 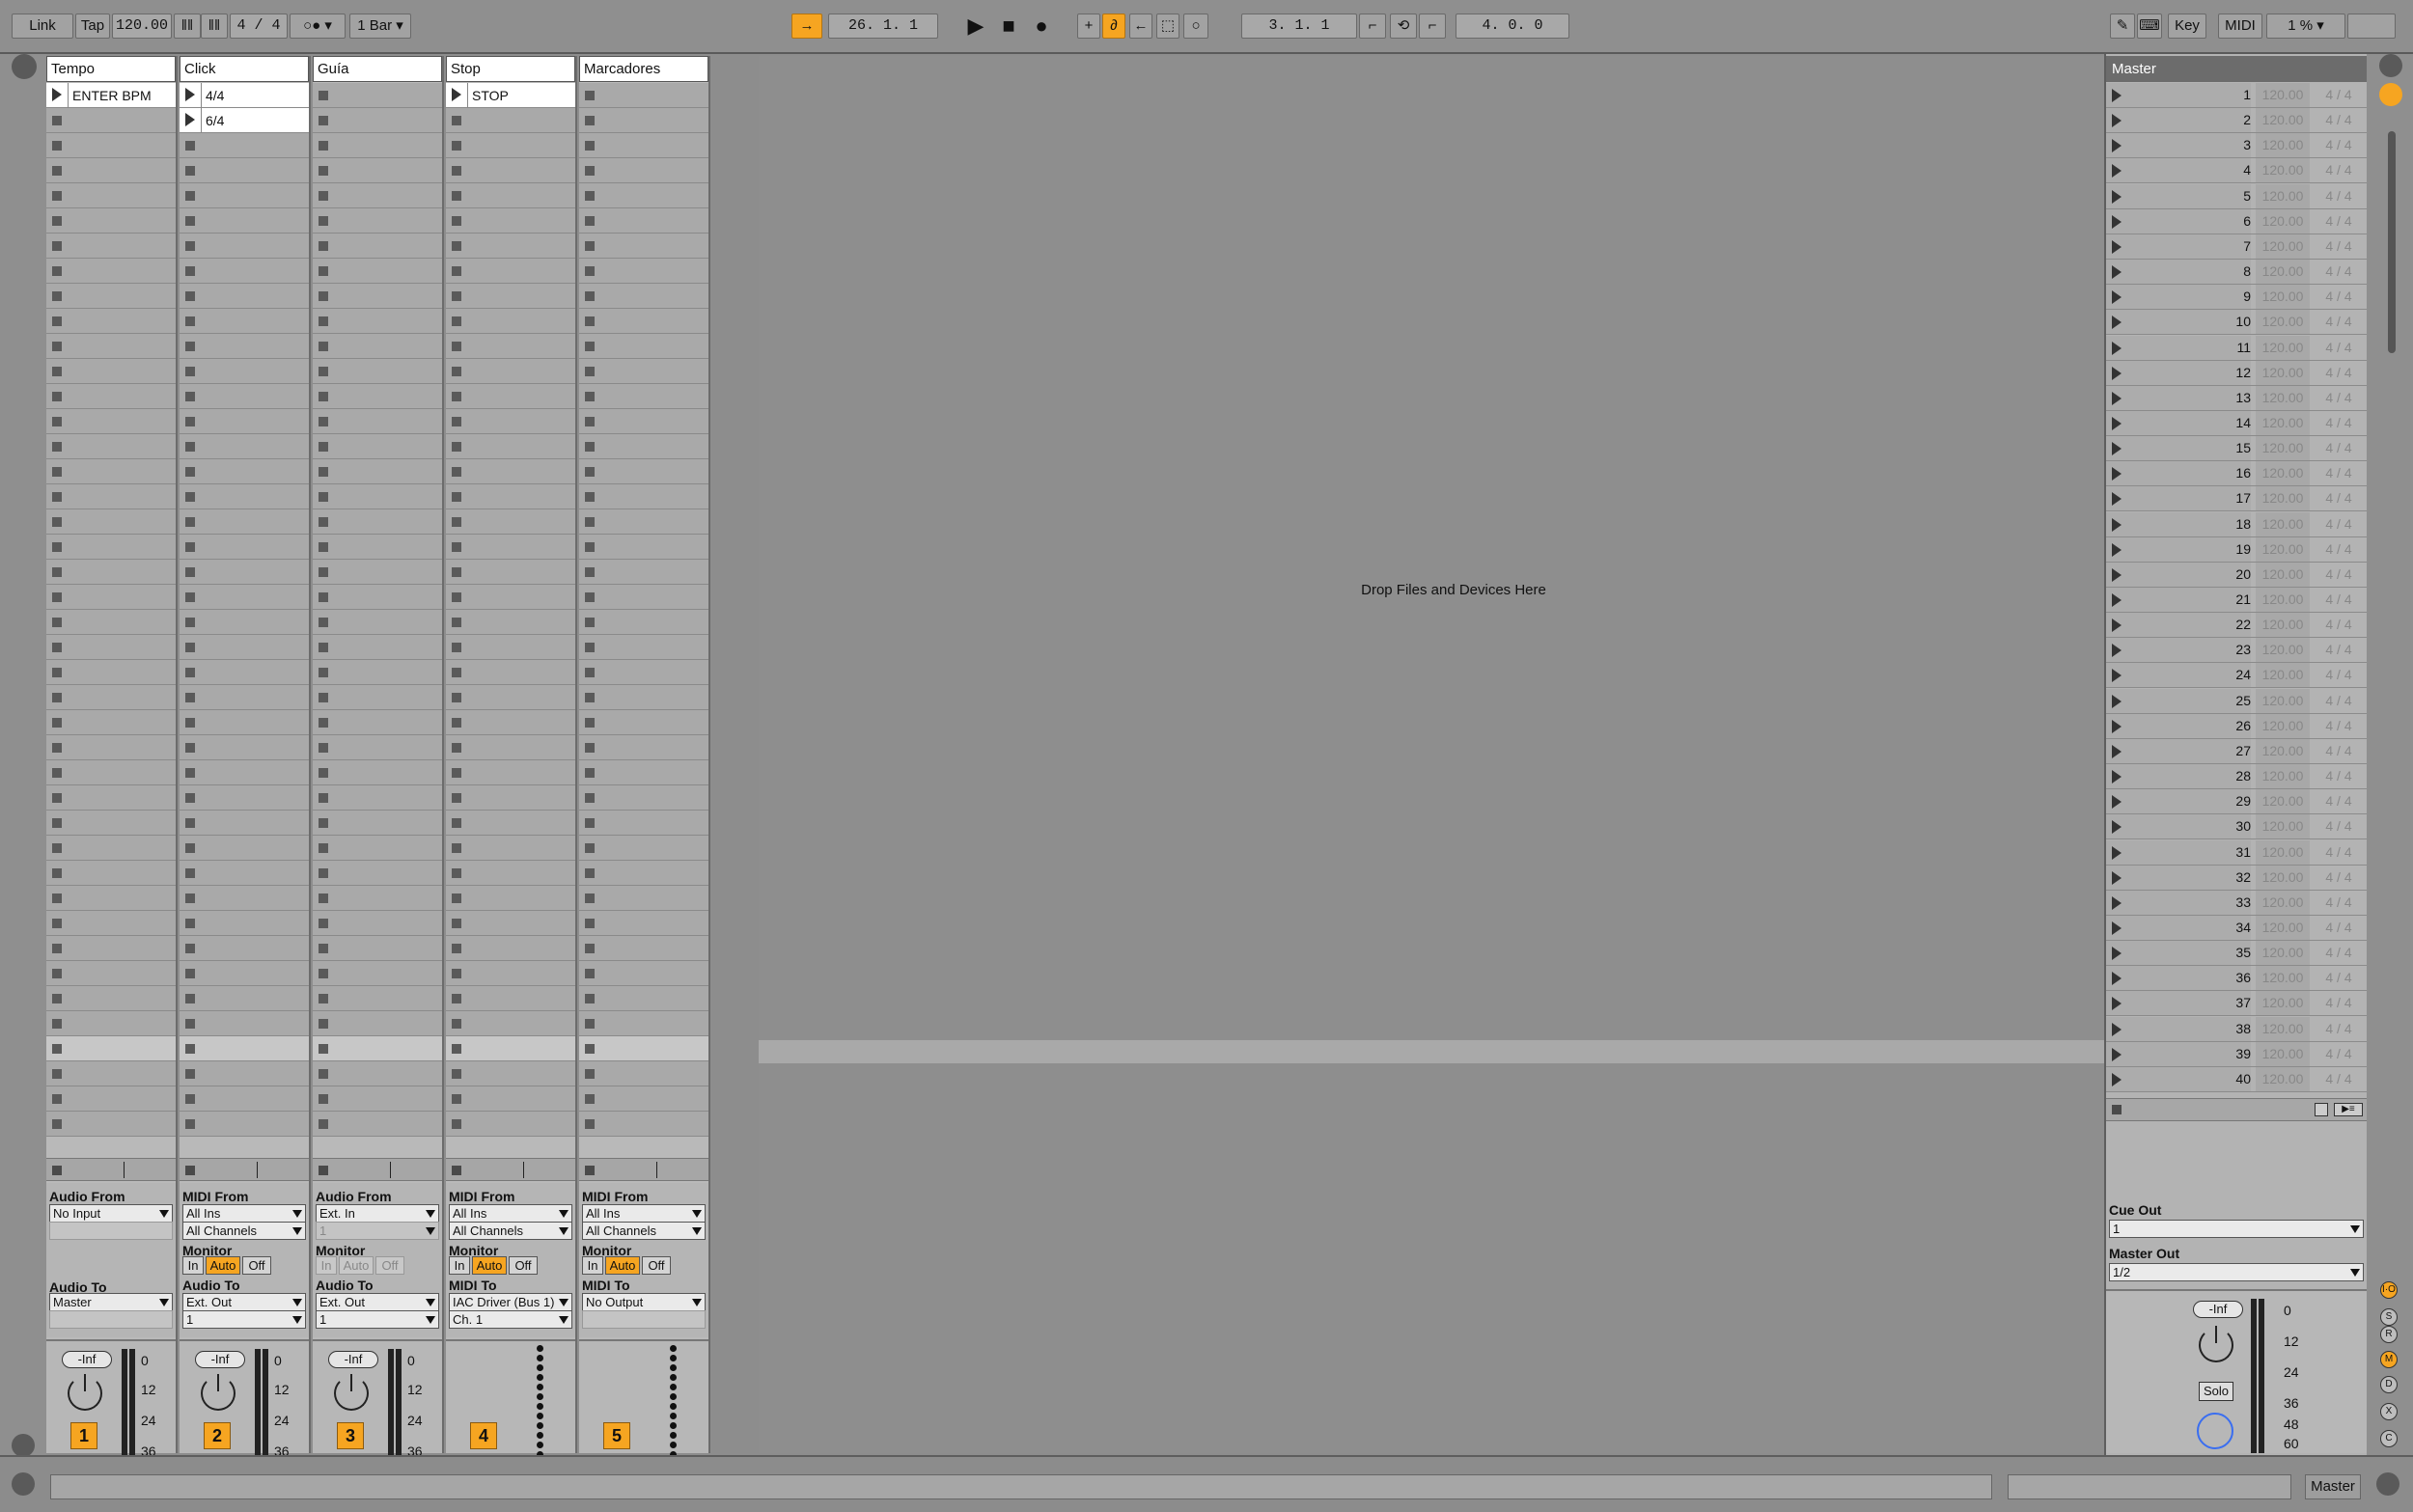 I want to click on scrollbar, so click(x=2392, y=242).